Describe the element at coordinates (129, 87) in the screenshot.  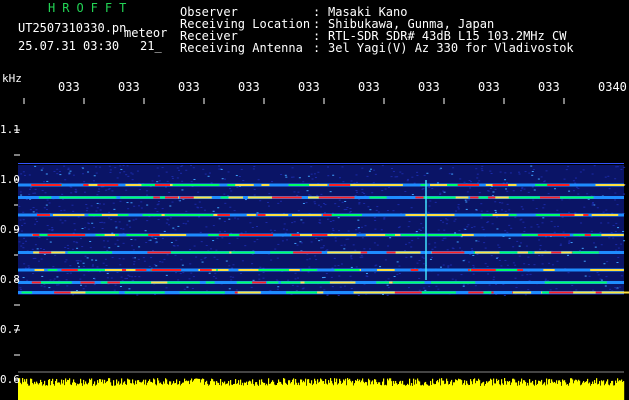
I see `time-tick-label: 033` at that location.